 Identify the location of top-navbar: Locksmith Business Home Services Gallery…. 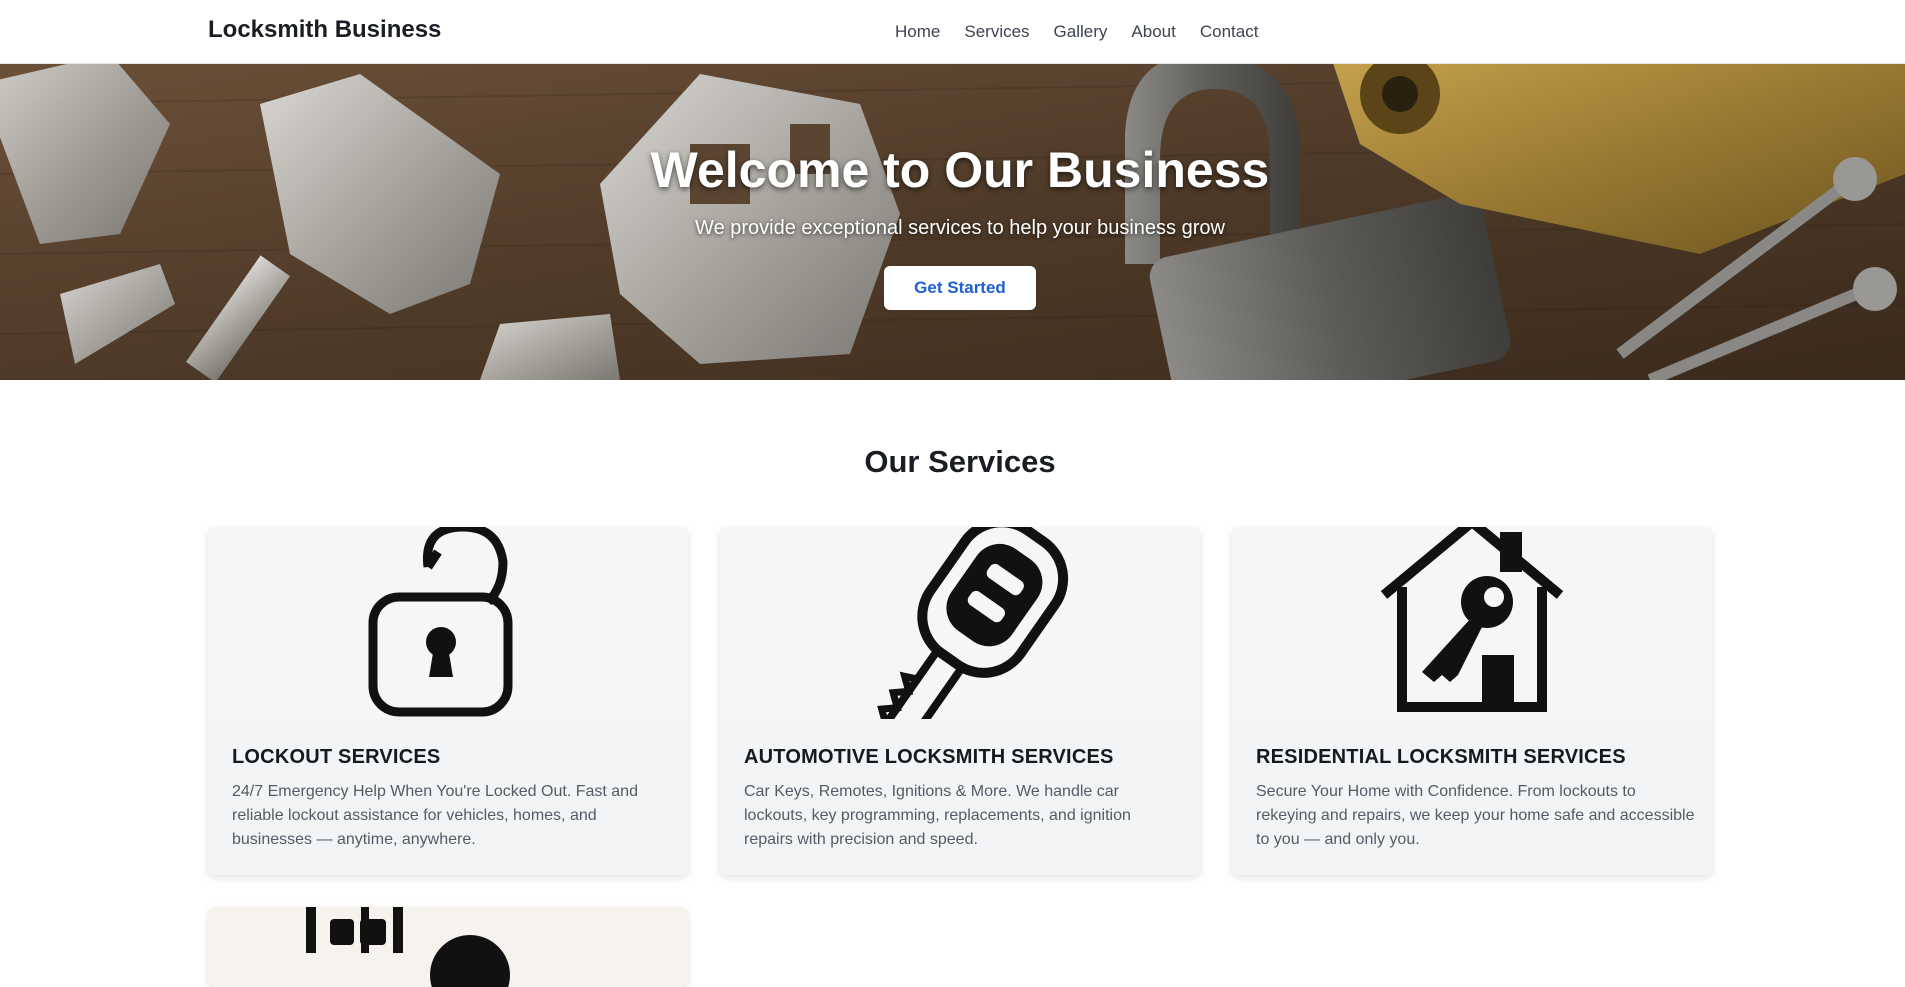
(952, 32).